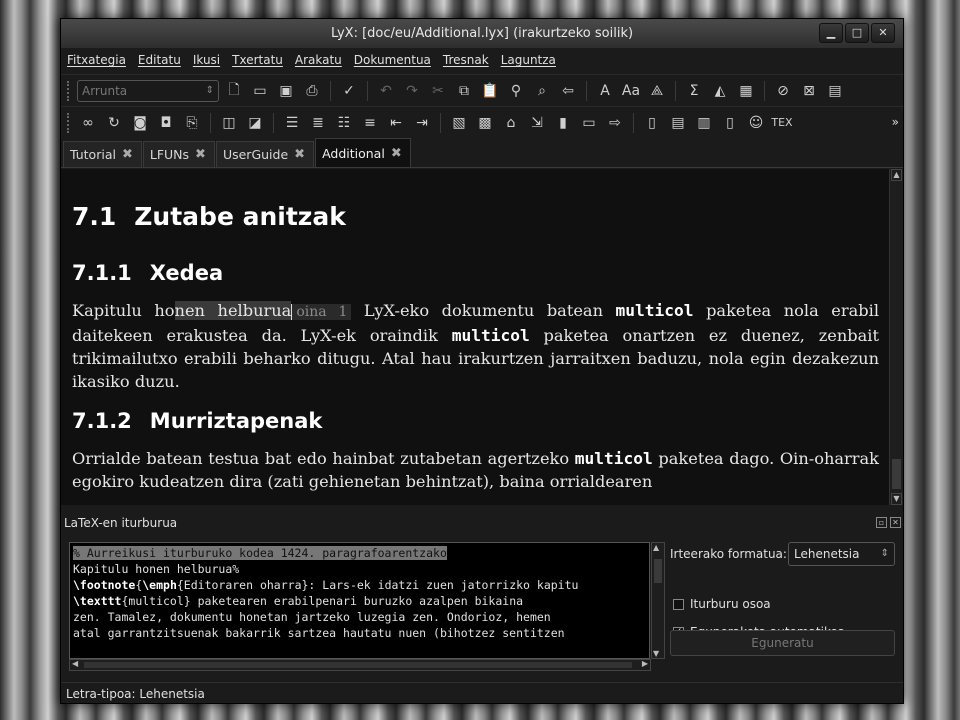  Describe the element at coordinates (490, 91) in the screenshot. I see `paste-icon: 📋` at that location.